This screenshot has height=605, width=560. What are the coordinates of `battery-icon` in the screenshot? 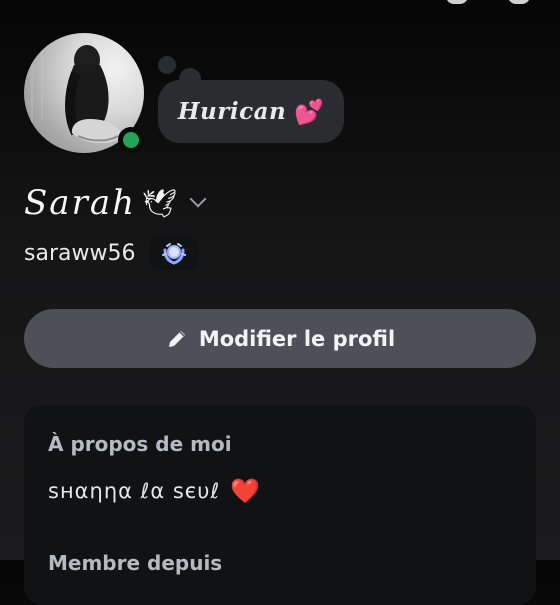 It's located at (519, 2).